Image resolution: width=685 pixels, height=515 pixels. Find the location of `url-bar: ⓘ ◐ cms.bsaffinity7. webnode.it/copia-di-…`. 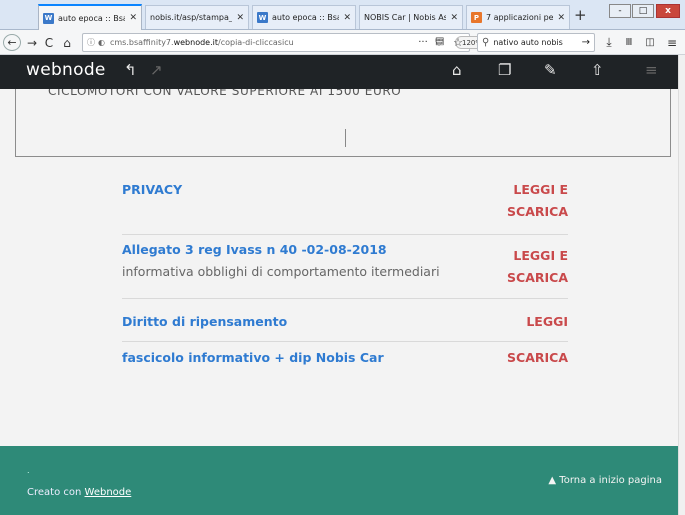

url-bar: ⓘ ◐ cms.bsaffinity7. webnode.it/copia-di-… is located at coordinates (286, 42).